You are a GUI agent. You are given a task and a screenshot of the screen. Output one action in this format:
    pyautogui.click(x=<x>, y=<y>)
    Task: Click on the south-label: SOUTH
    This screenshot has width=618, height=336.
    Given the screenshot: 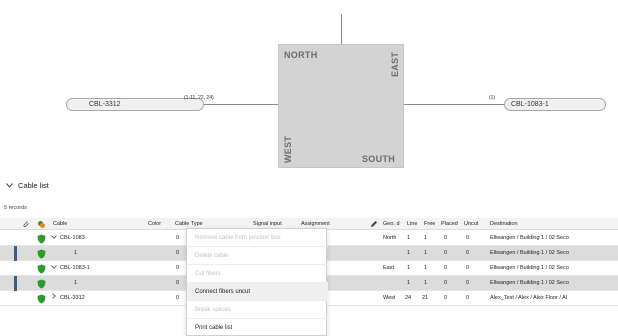 What is the action you would take?
    pyautogui.click(x=378, y=159)
    